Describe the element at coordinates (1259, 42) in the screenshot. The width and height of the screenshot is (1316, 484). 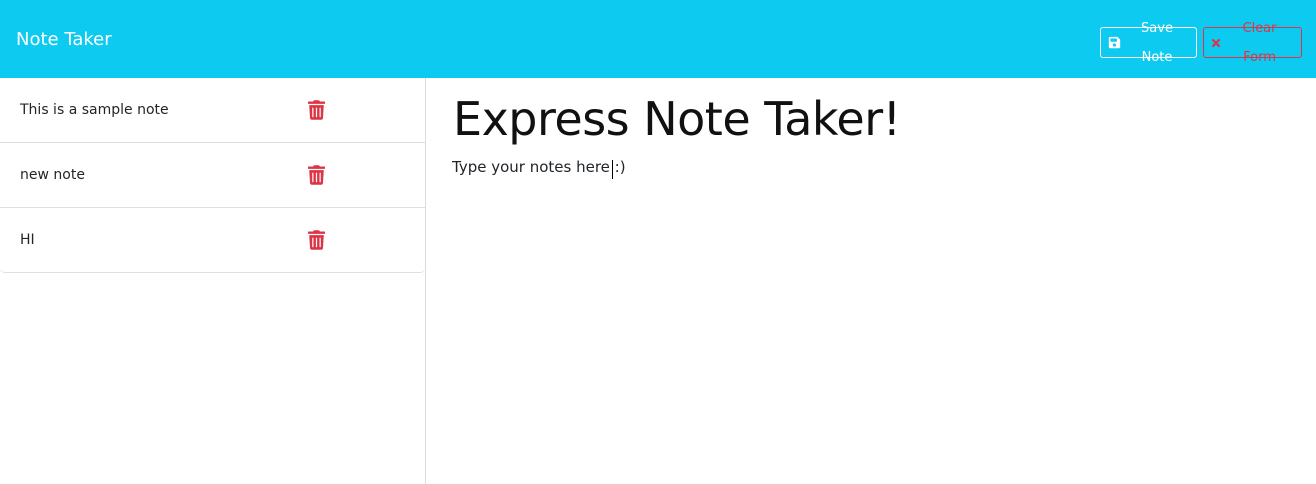
I see `clear-form-label: Clear Form` at that location.